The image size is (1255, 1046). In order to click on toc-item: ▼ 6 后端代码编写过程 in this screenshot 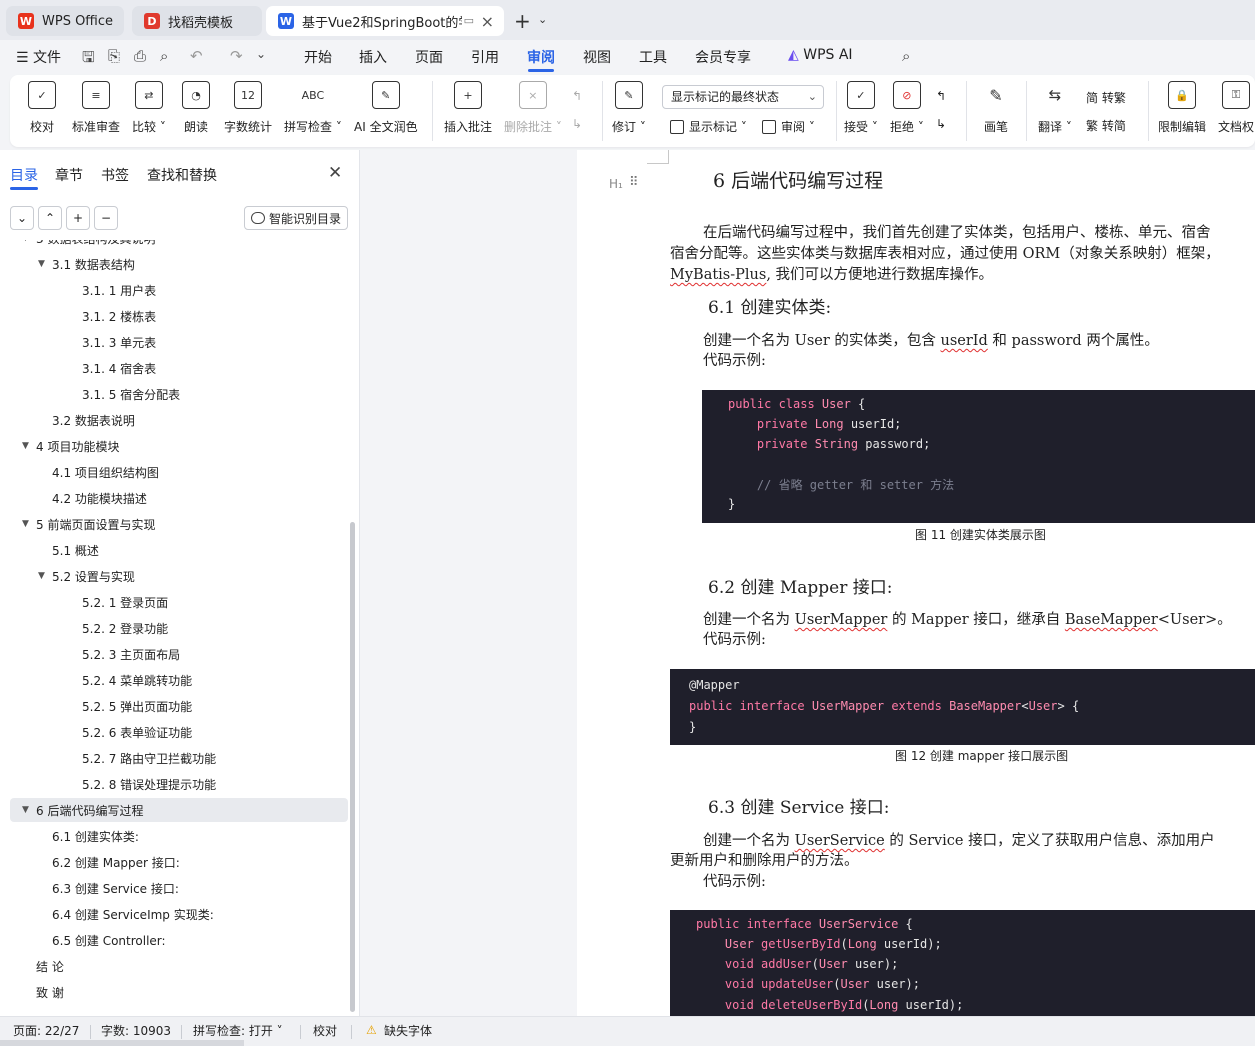, I will do `click(179, 810)`.